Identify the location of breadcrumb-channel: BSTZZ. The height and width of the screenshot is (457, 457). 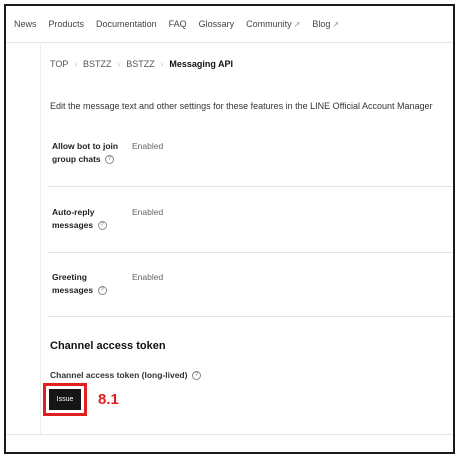
(140, 64).